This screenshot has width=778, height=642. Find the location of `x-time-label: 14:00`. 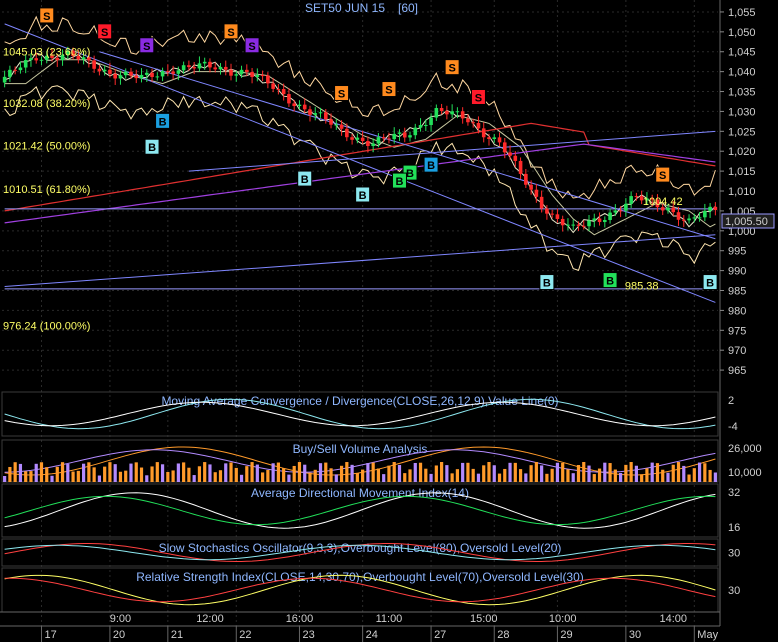

x-time-label: 14:00 is located at coordinates (673, 619).